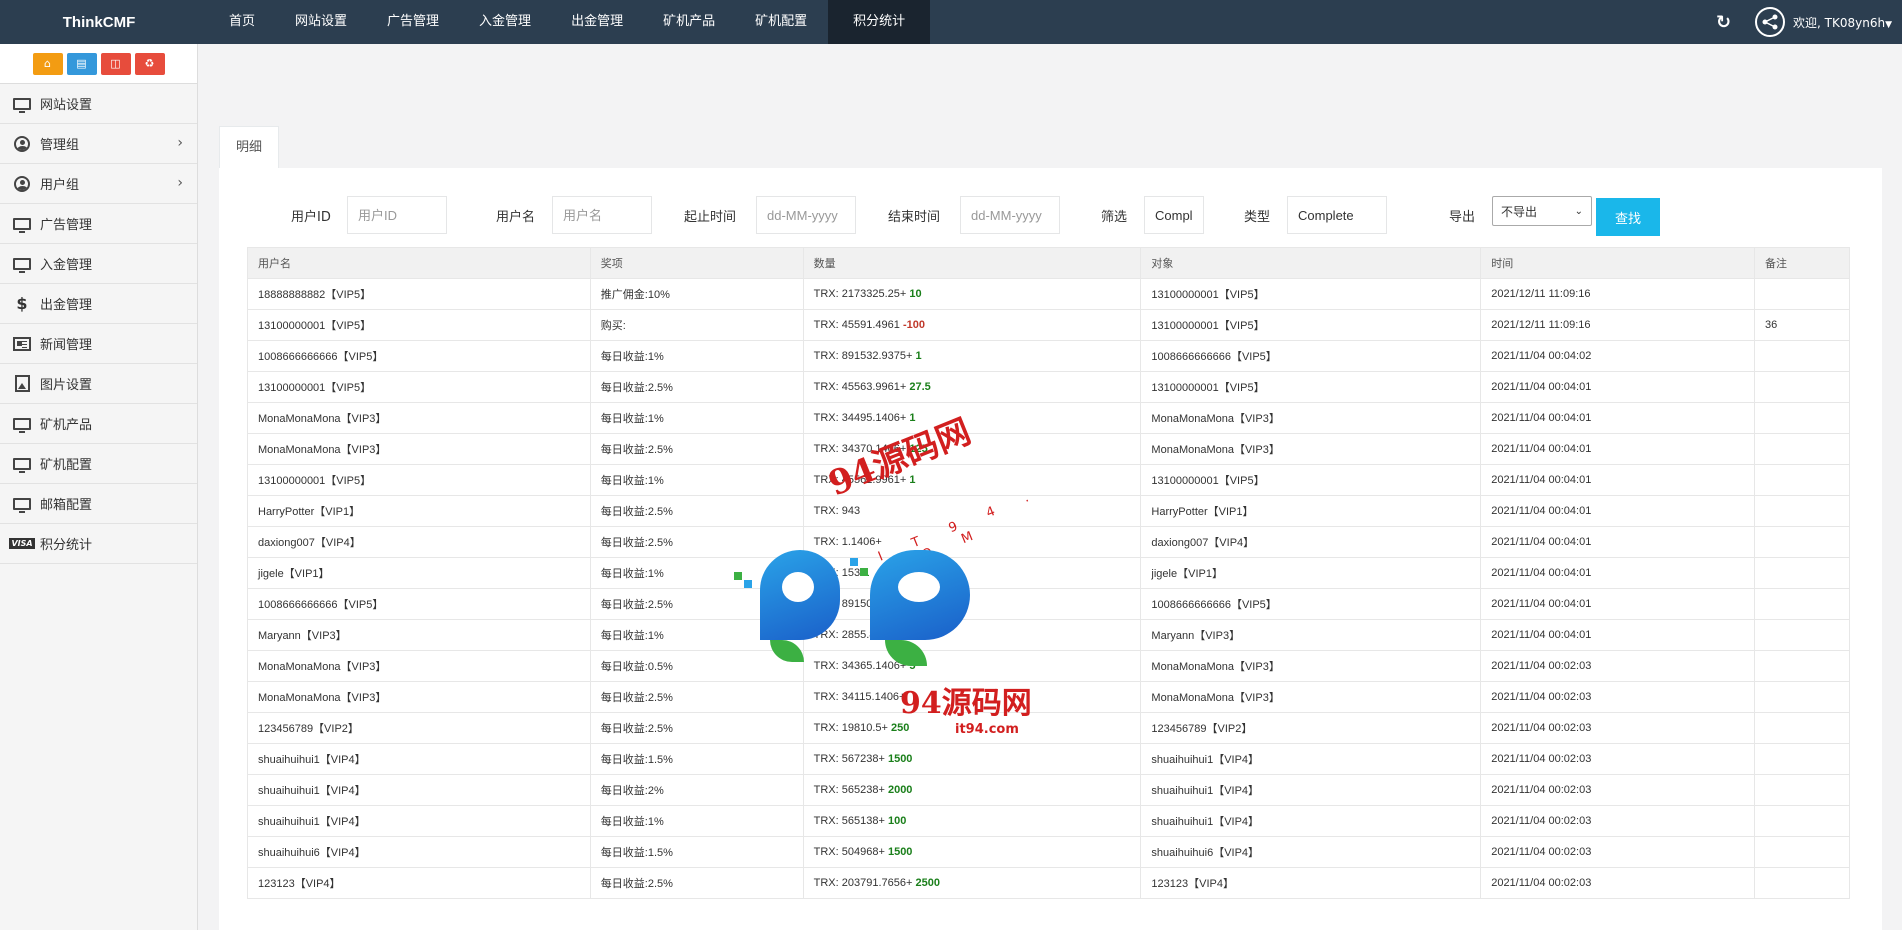 This screenshot has height=930, width=1902. What do you see at coordinates (249, 147) in the screenshot?
I see `tab-detail: 明细` at bounding box center [249, 147].